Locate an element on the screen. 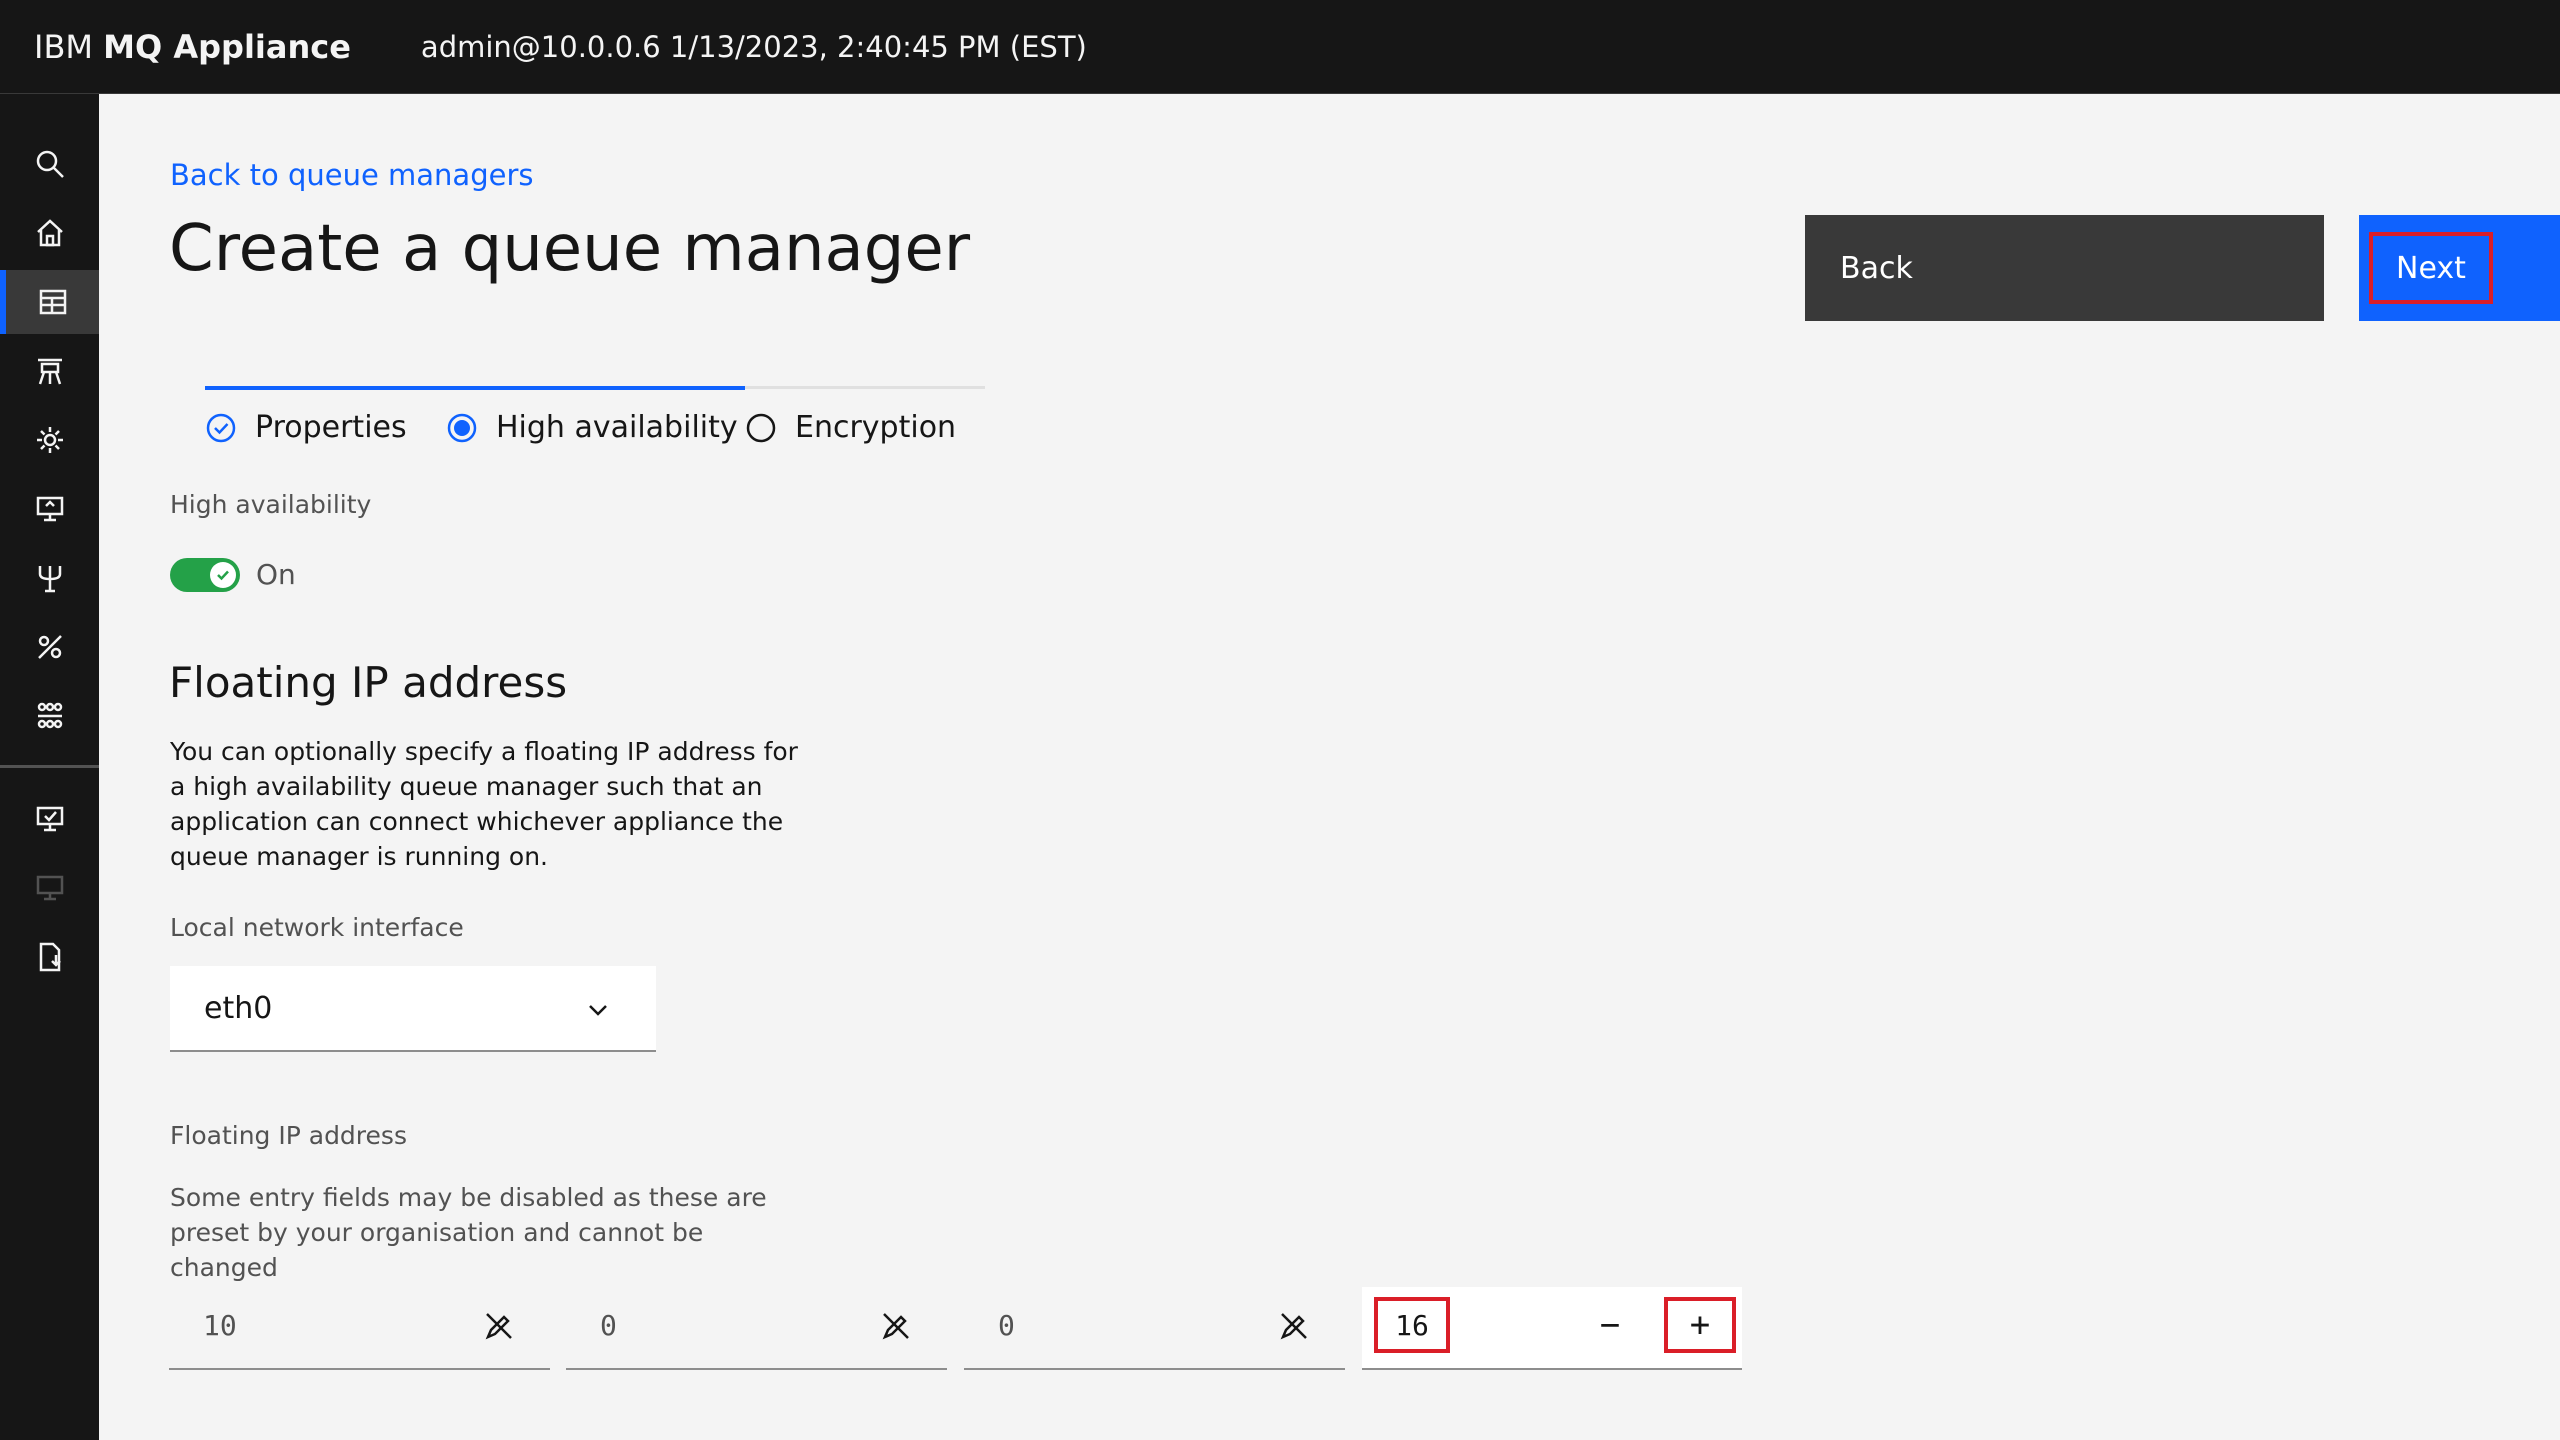  progress-fill is located at coordinates (475, 388).